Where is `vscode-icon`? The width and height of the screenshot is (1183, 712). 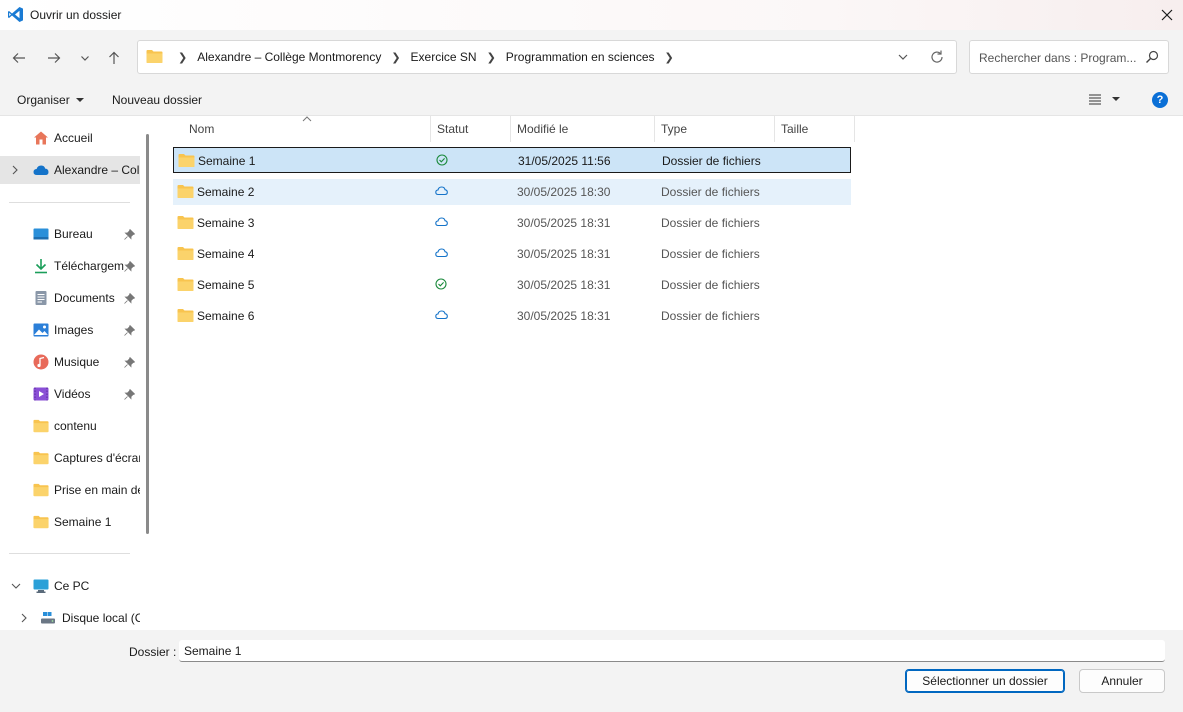
vscode-icon is located at coordinates (15, 14).